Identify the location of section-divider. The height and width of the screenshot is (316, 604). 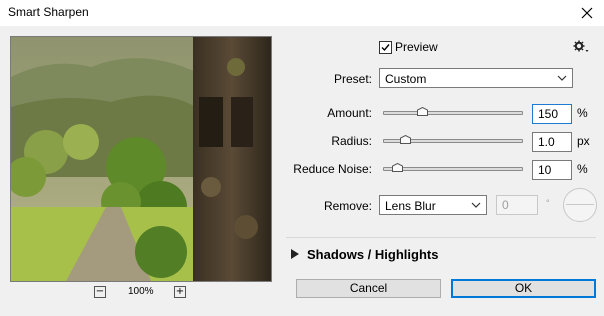
(441, 237).